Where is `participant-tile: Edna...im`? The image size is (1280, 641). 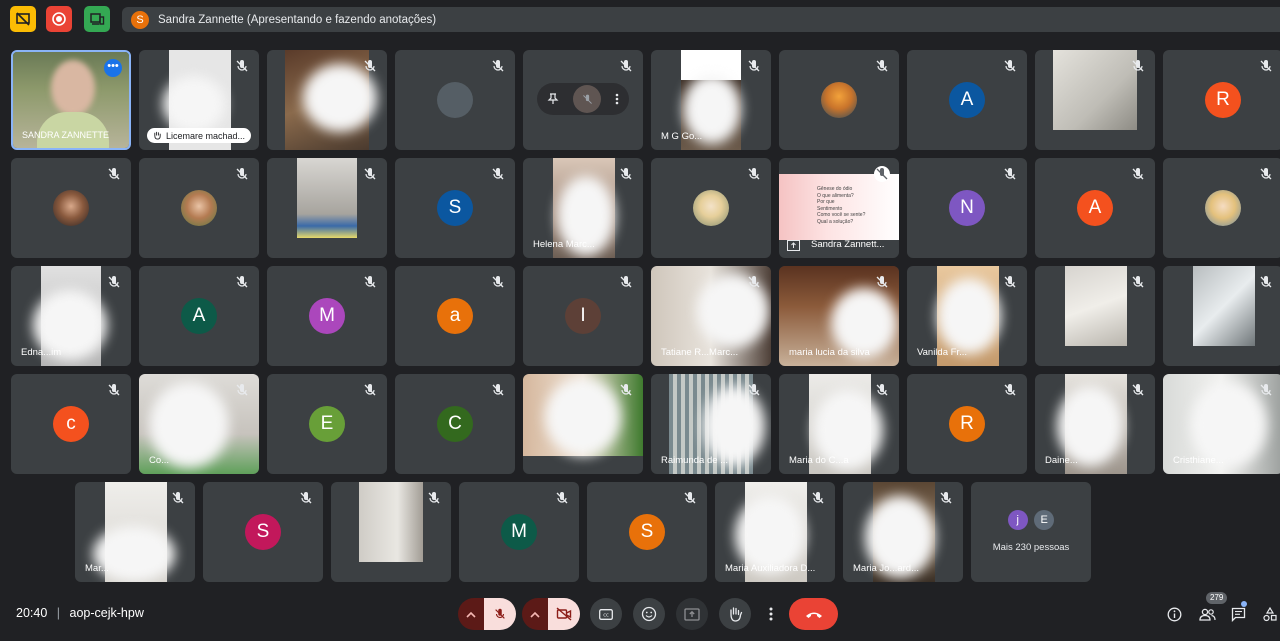
participant-tile: Edna...im is located at coordinates (71, 316).